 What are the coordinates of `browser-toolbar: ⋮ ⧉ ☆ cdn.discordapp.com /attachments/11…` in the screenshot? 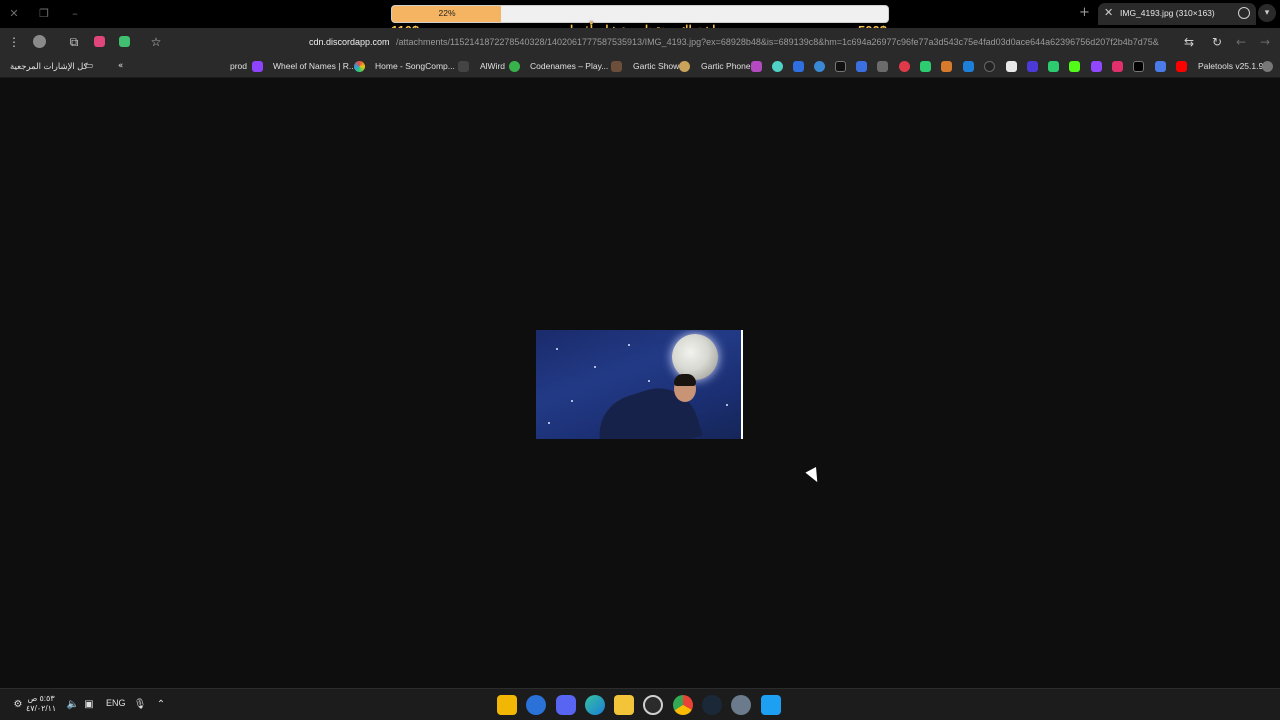 It's located at (640, 42).